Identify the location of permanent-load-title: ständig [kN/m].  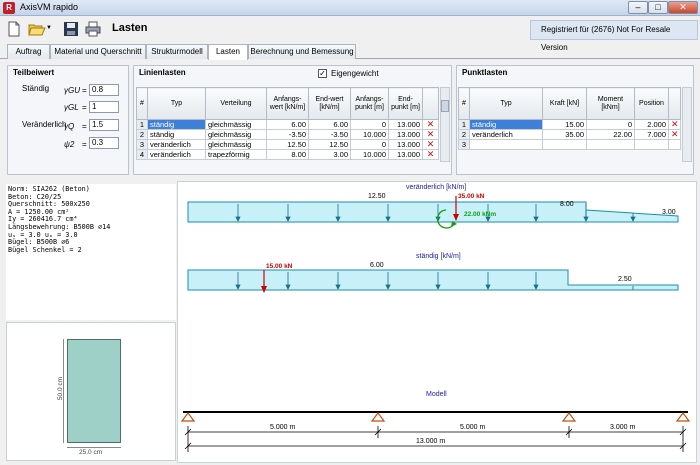
(438, 256).